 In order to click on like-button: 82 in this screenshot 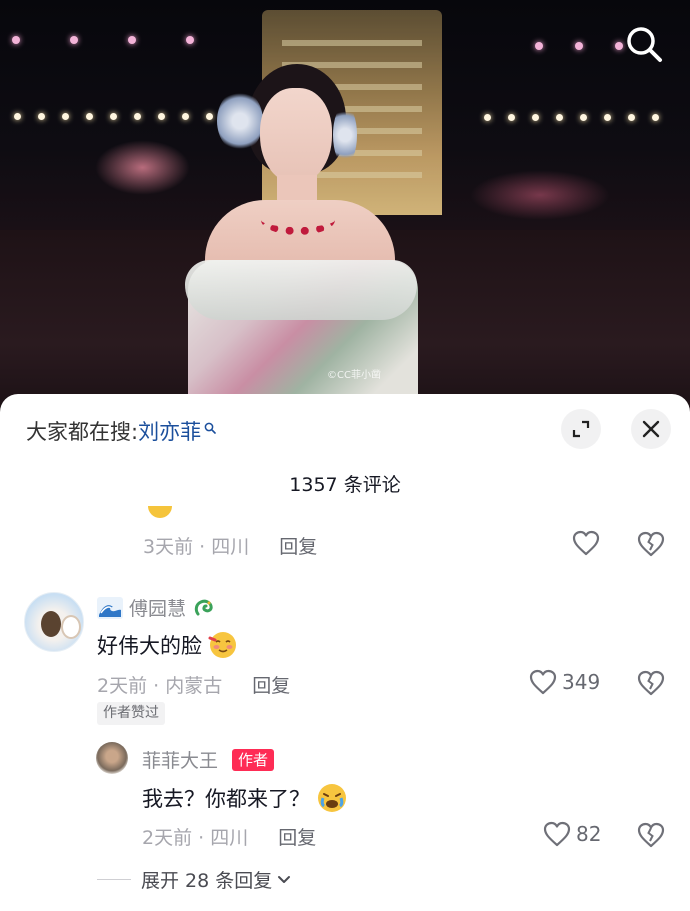, I will do `click(572, 834)`.